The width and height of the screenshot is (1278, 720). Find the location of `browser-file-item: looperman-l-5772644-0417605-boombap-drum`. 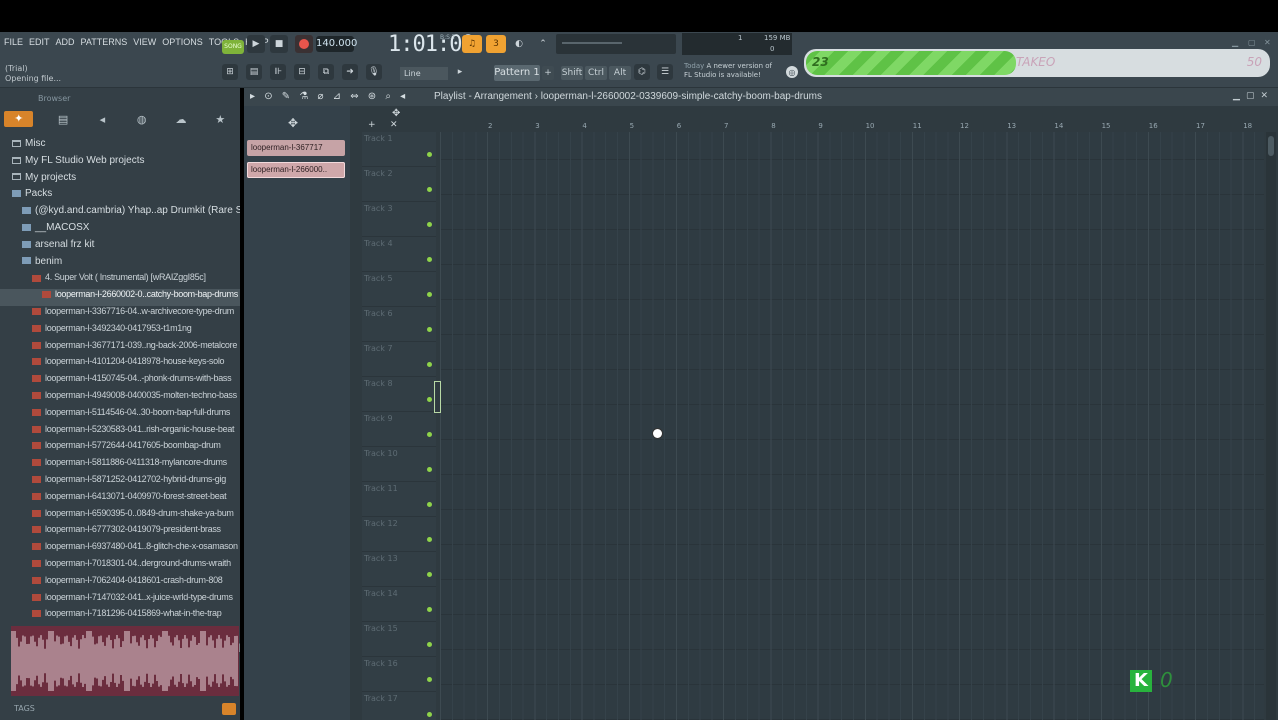

browser-file-item: looperman-l-5772644-0417605-boombap-drum is located at coordinates (120, 448).